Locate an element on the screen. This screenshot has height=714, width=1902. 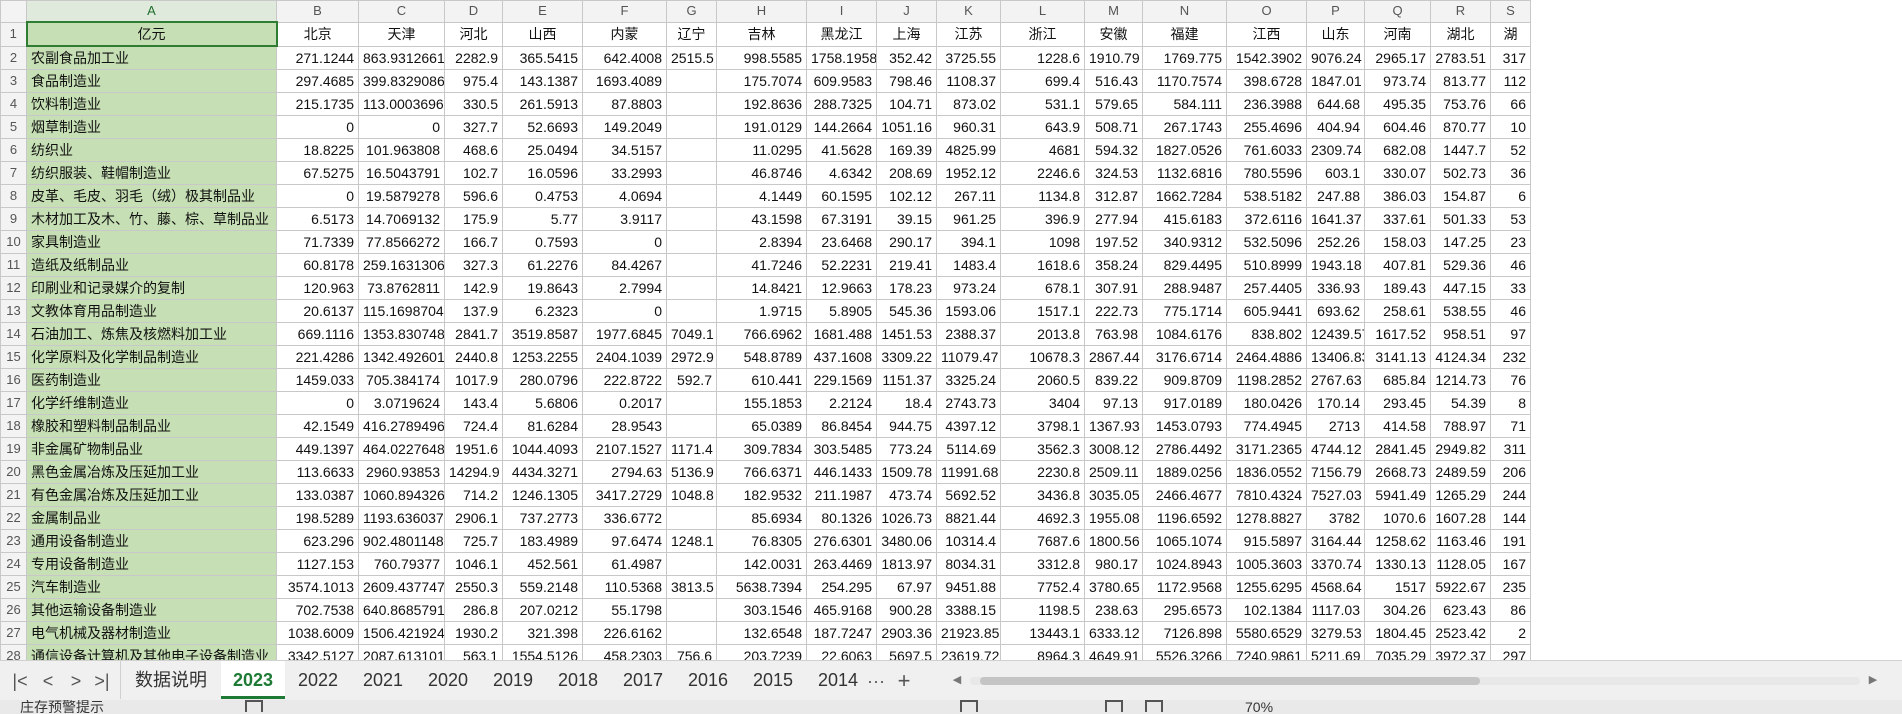
cell: 84.4267 is located at coordinates (624, 265).